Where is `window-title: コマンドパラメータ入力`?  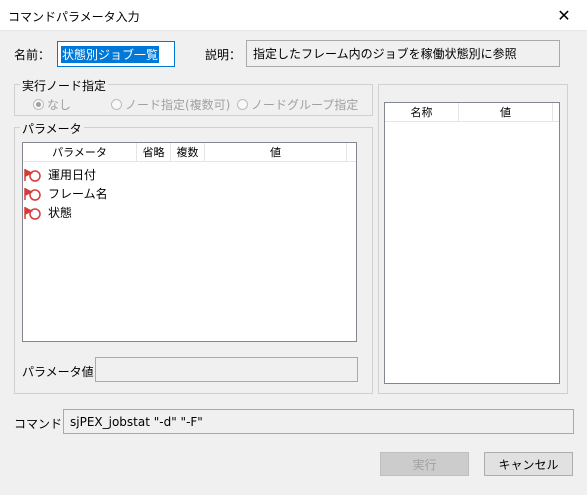
window-title: コマンドパラメータ入力 is located at coordinates (74, 17).